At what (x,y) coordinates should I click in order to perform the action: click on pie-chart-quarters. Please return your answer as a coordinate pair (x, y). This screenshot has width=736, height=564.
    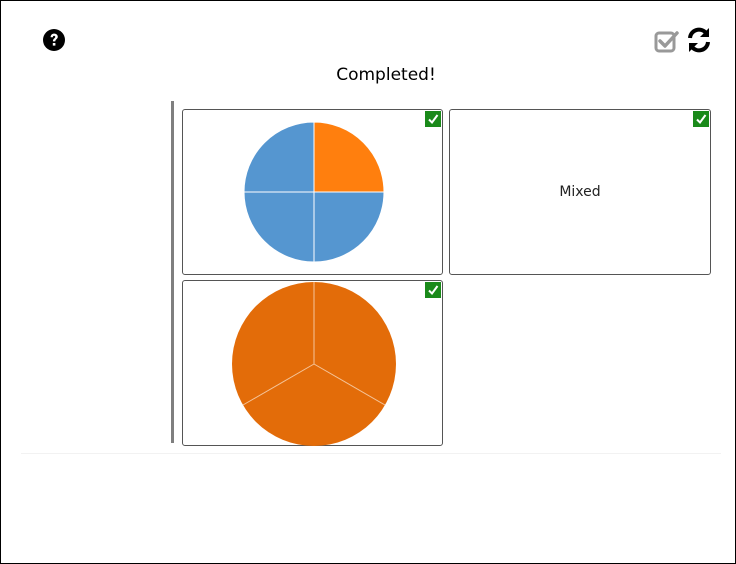
    Looking at the image, I should click on (314, 192).